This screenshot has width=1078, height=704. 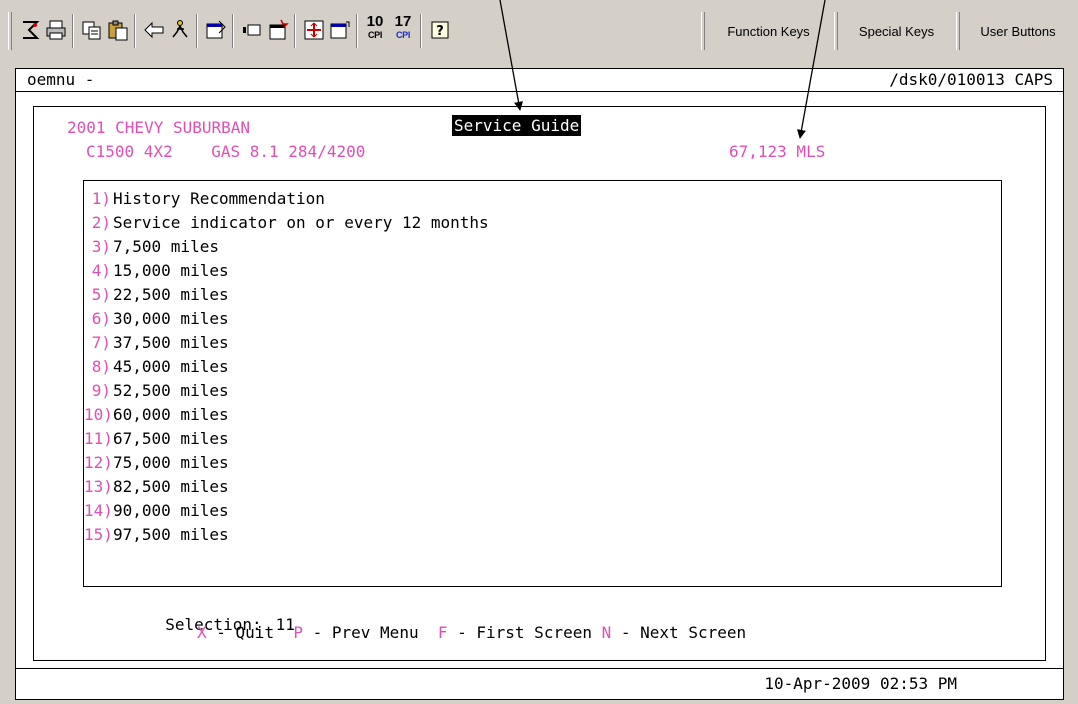 What do you see at coordinates (118, 30) in the screenshot?
I see `paste-icon` at bounding box center [118, 30].